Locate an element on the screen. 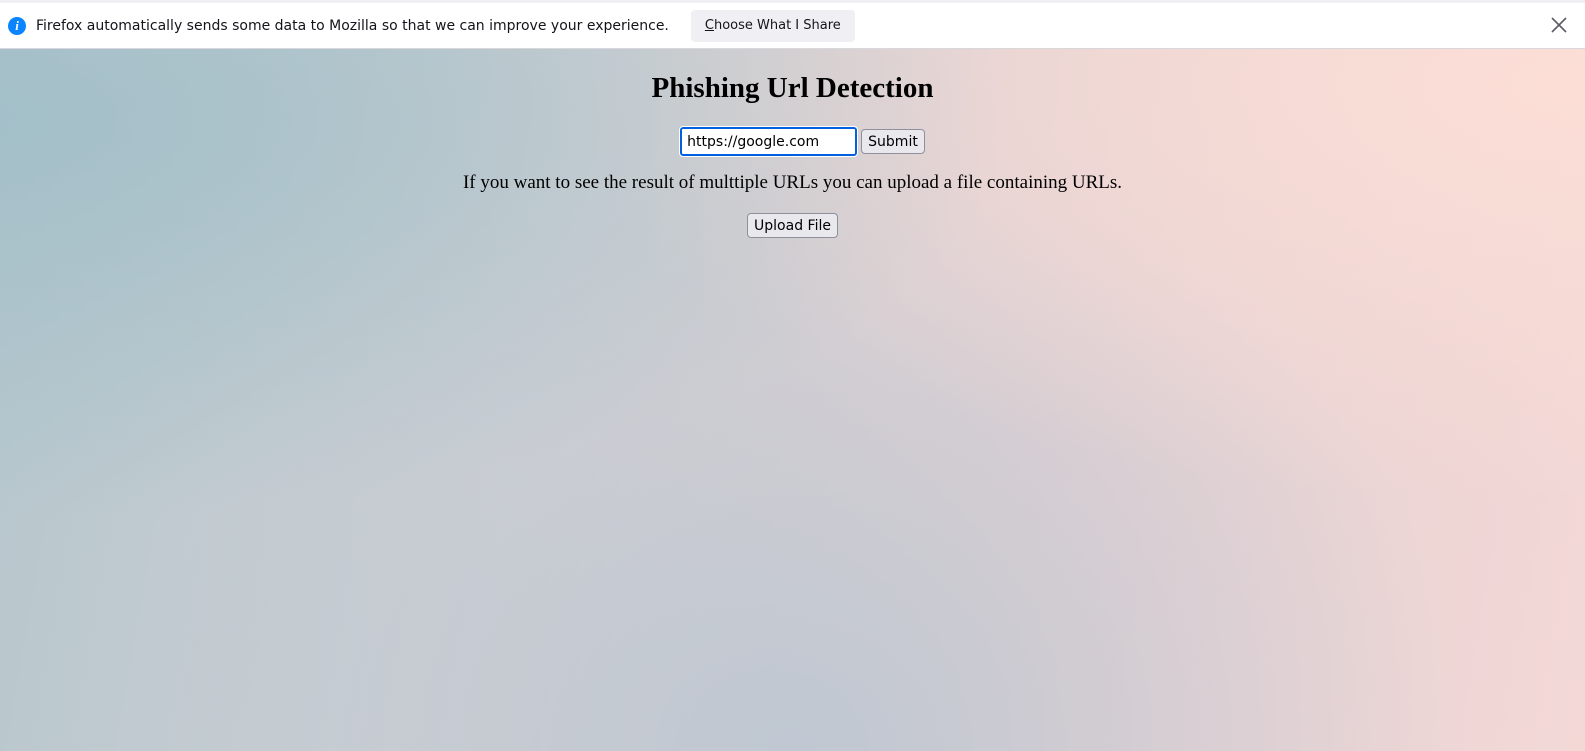  button-access-key: C is located at coordinates (709, 25).